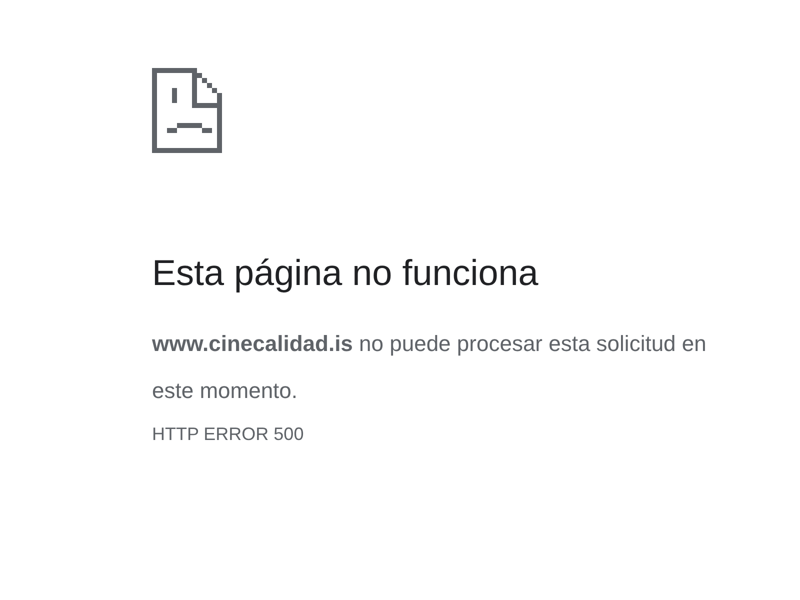 This screenshot has height=600, width=800. What do you see at coordinates (228, 435) in the screenshot?
I see `error-code: HTTP ERROR 500` at bounding box center [228, 435].